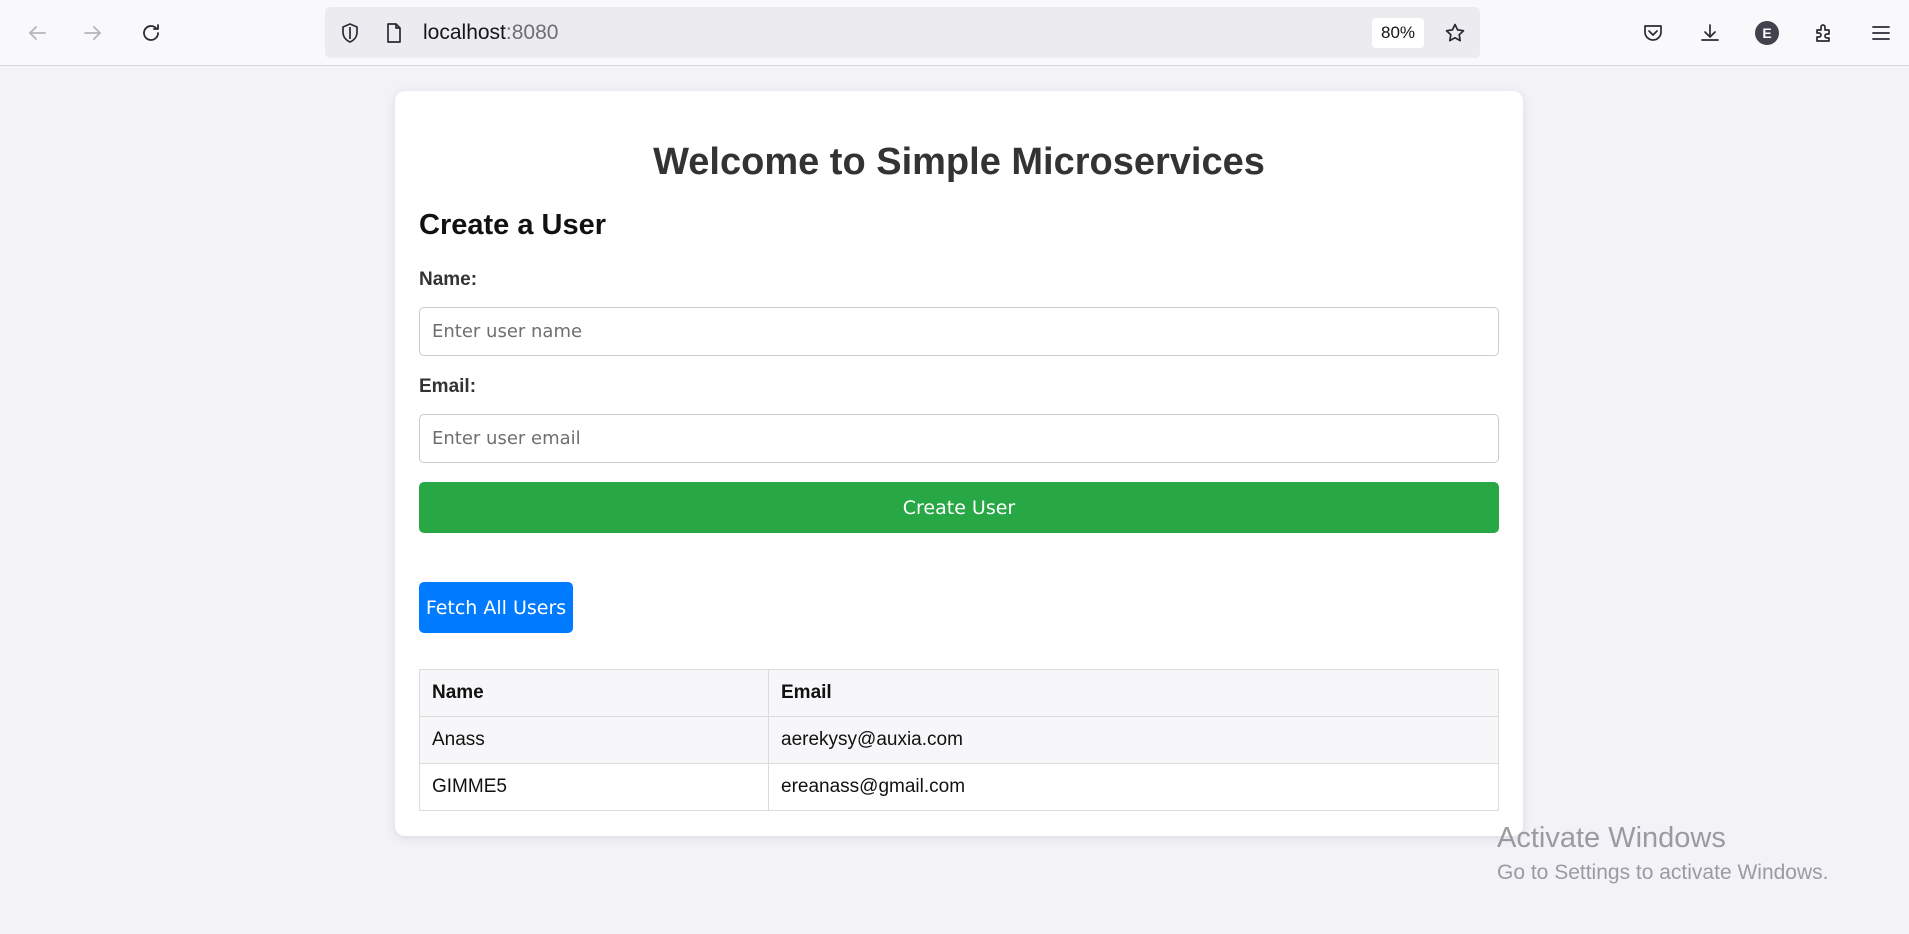 Image resolution: width=1909 pixels, height=934 pixels. Describe the element at coordinates (512, 225) in the screenshot. I see `create-user-heading: Create a User` at that location.